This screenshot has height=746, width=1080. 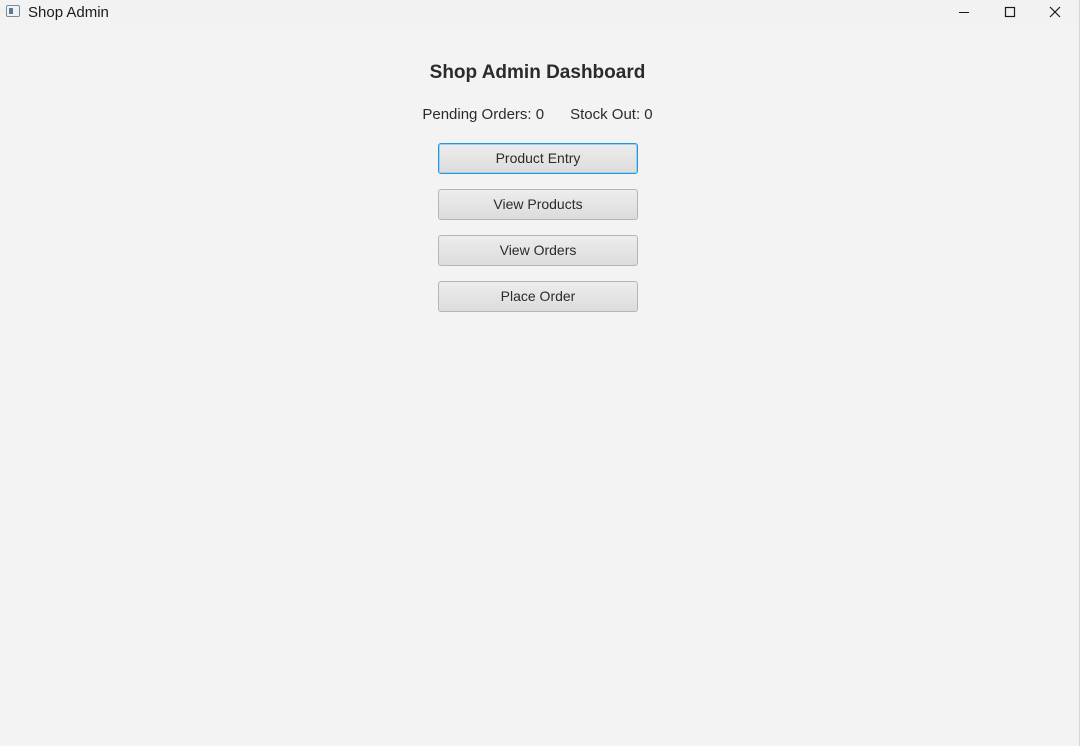 What do you see at coordinates (483, 114) in the screenshot?
I see `pending-orders-label: Pending Orders: 0` at bounding box center [483, 114].